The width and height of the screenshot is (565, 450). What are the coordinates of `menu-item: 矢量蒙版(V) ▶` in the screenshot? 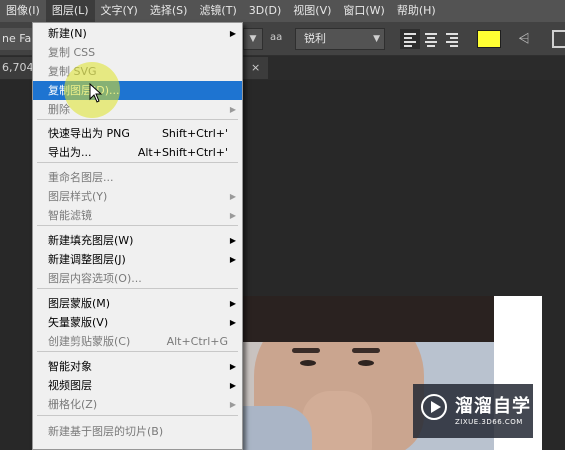 It's located at (137, 322).